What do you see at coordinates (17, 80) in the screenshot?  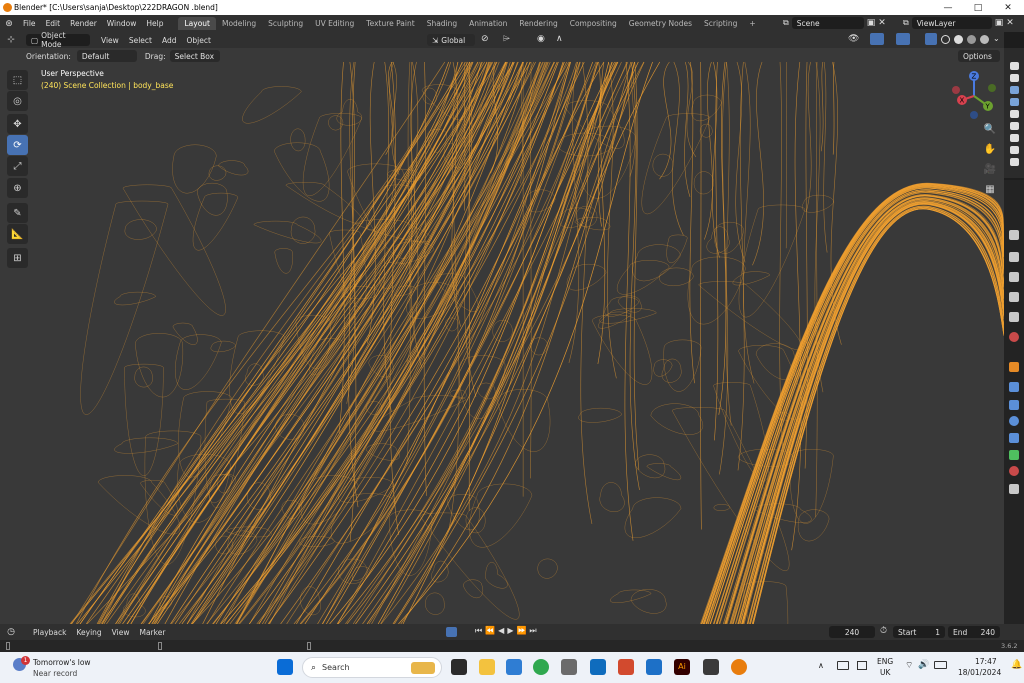 I see `select-box-tool: ⬚` at bounding box center [17, 80].